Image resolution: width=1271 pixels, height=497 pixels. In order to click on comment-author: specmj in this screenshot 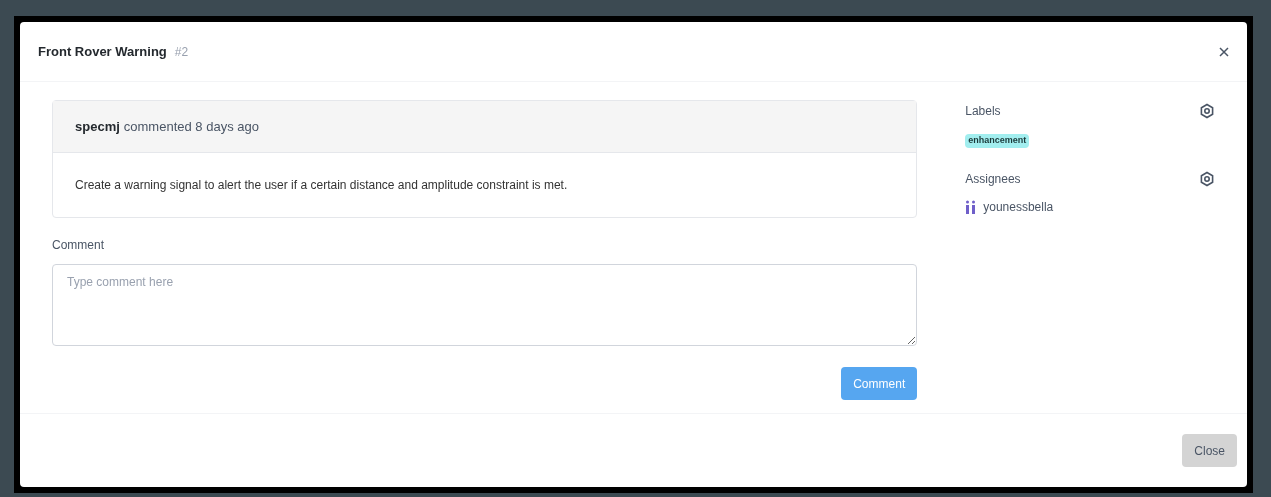, I will do `click(97, 126)`.